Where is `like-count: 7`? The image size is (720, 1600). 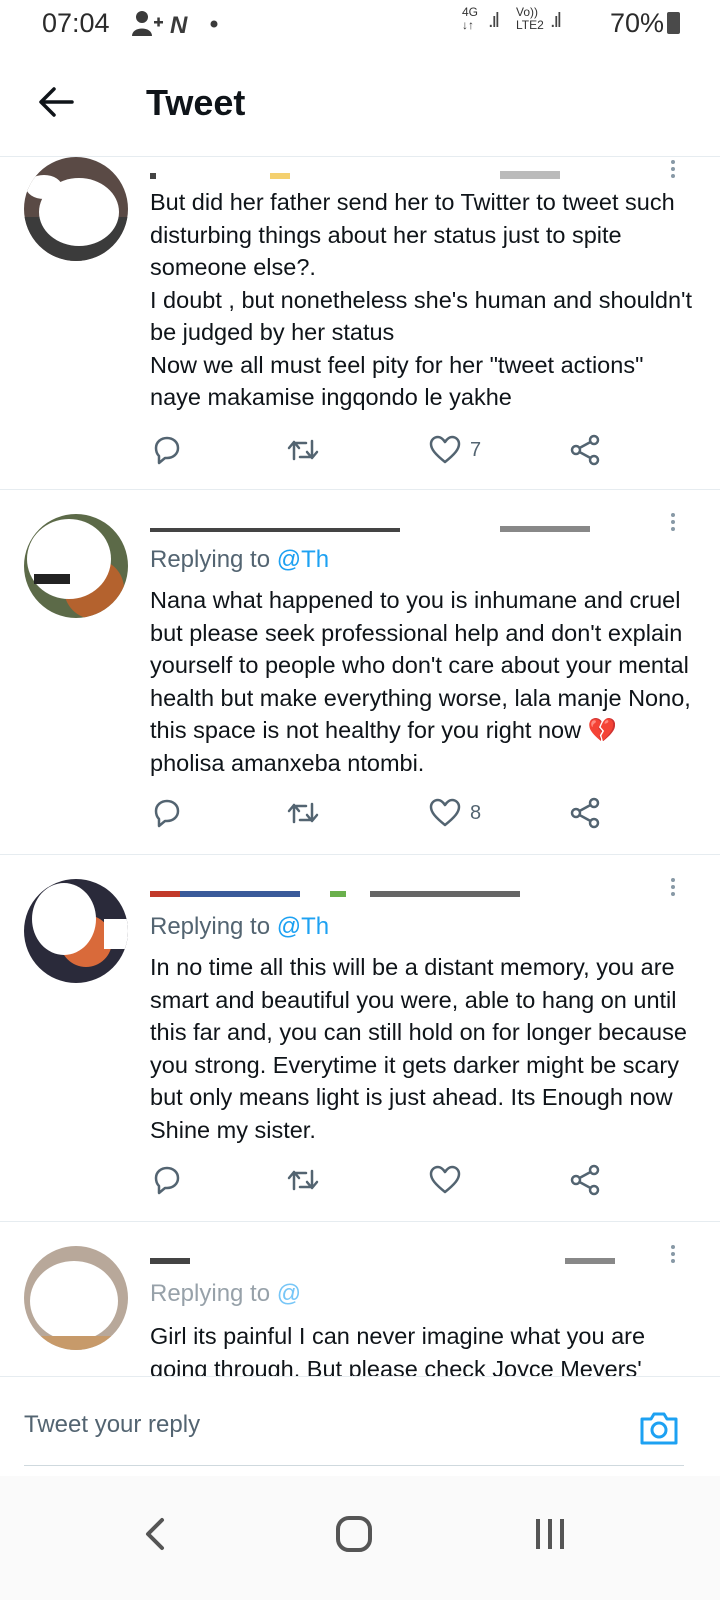 like-count: 7 is located at coordinates (476, 450).